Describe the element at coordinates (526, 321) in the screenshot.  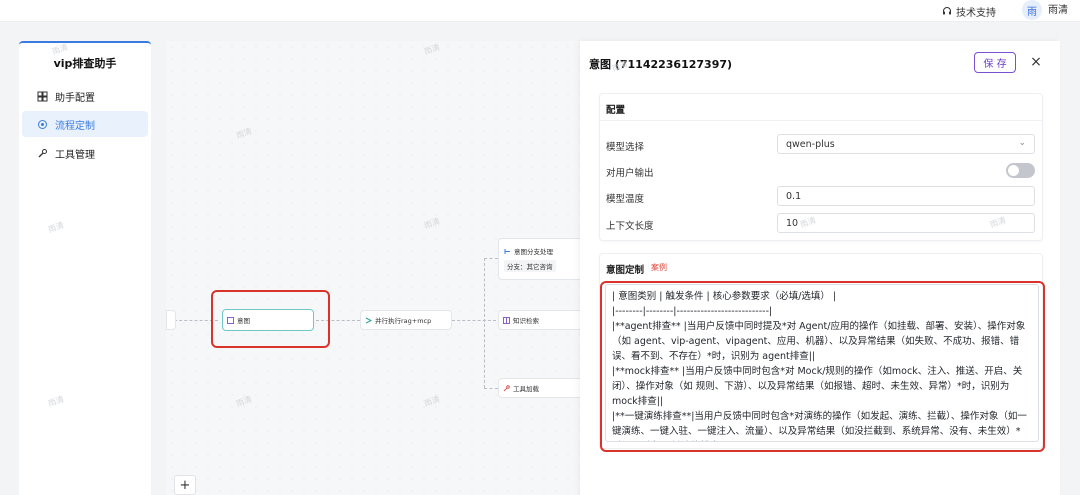
I see `knowledge-node-label: 知识检索` at that location.